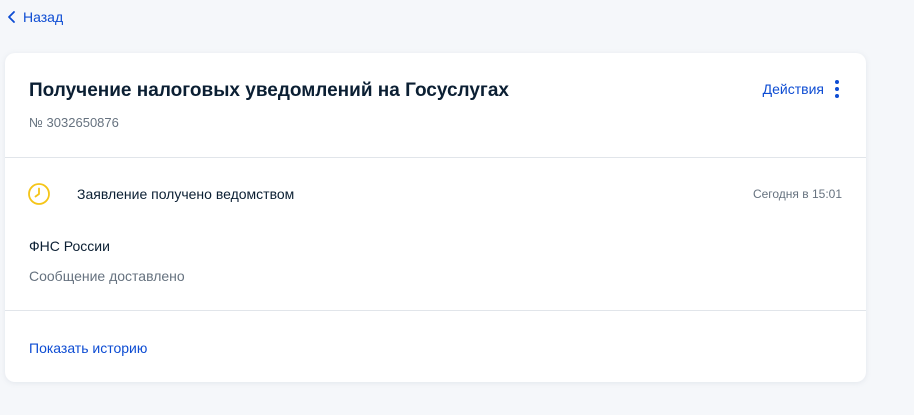 The image size is (914, 415). I want to click on back-link: Назад, so click(34, 17).